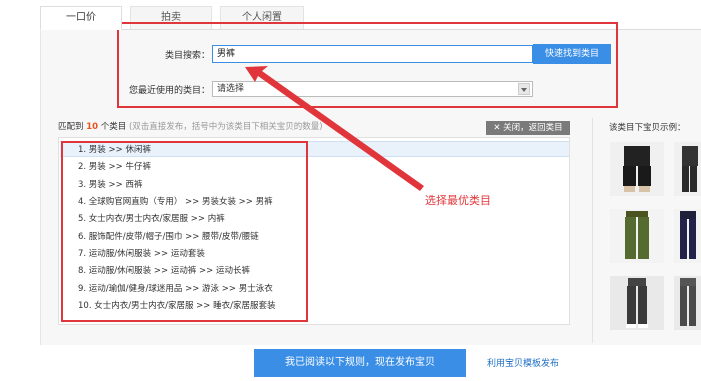 The image size is (701, 381). Describe the element at coordinates (523, 362) in the screenshot. I see `template-publish-link: 利用宝贝模板发布` at that location.